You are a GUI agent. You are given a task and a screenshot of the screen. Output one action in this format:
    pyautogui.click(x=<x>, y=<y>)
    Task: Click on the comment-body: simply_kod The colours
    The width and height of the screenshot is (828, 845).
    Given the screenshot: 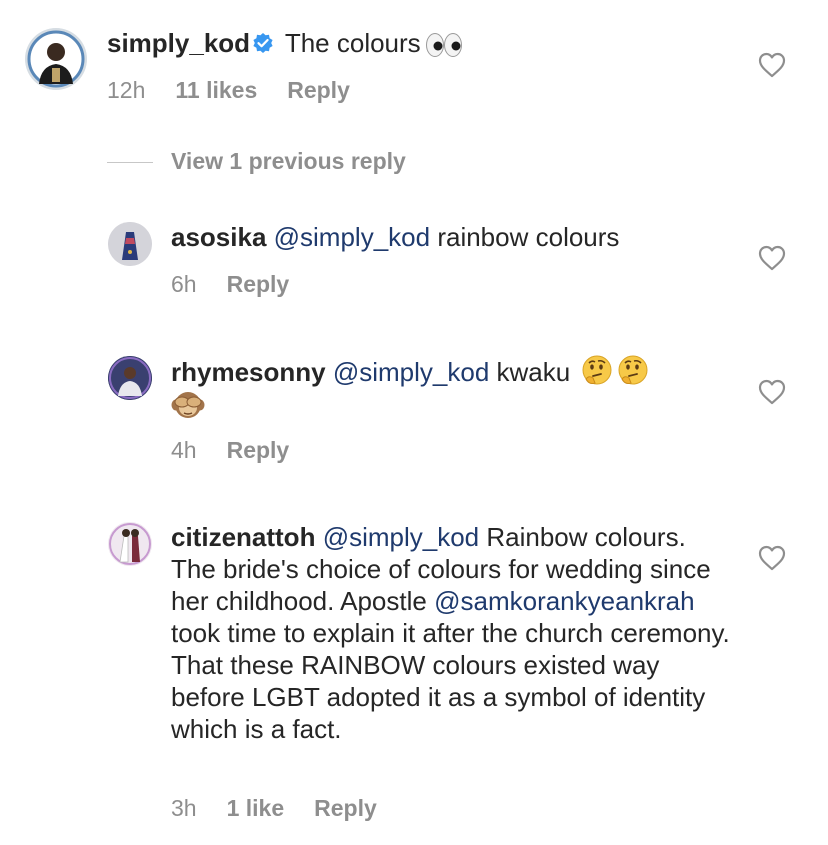 What is the action you would take?
    pyautogui.click(x=285, y=46)
    